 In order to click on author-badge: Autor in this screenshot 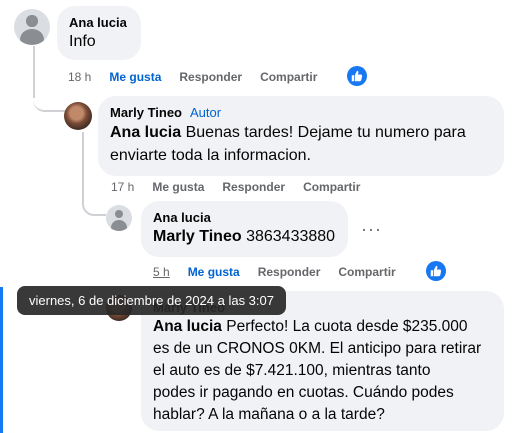, I will do `click(206, 112)`.